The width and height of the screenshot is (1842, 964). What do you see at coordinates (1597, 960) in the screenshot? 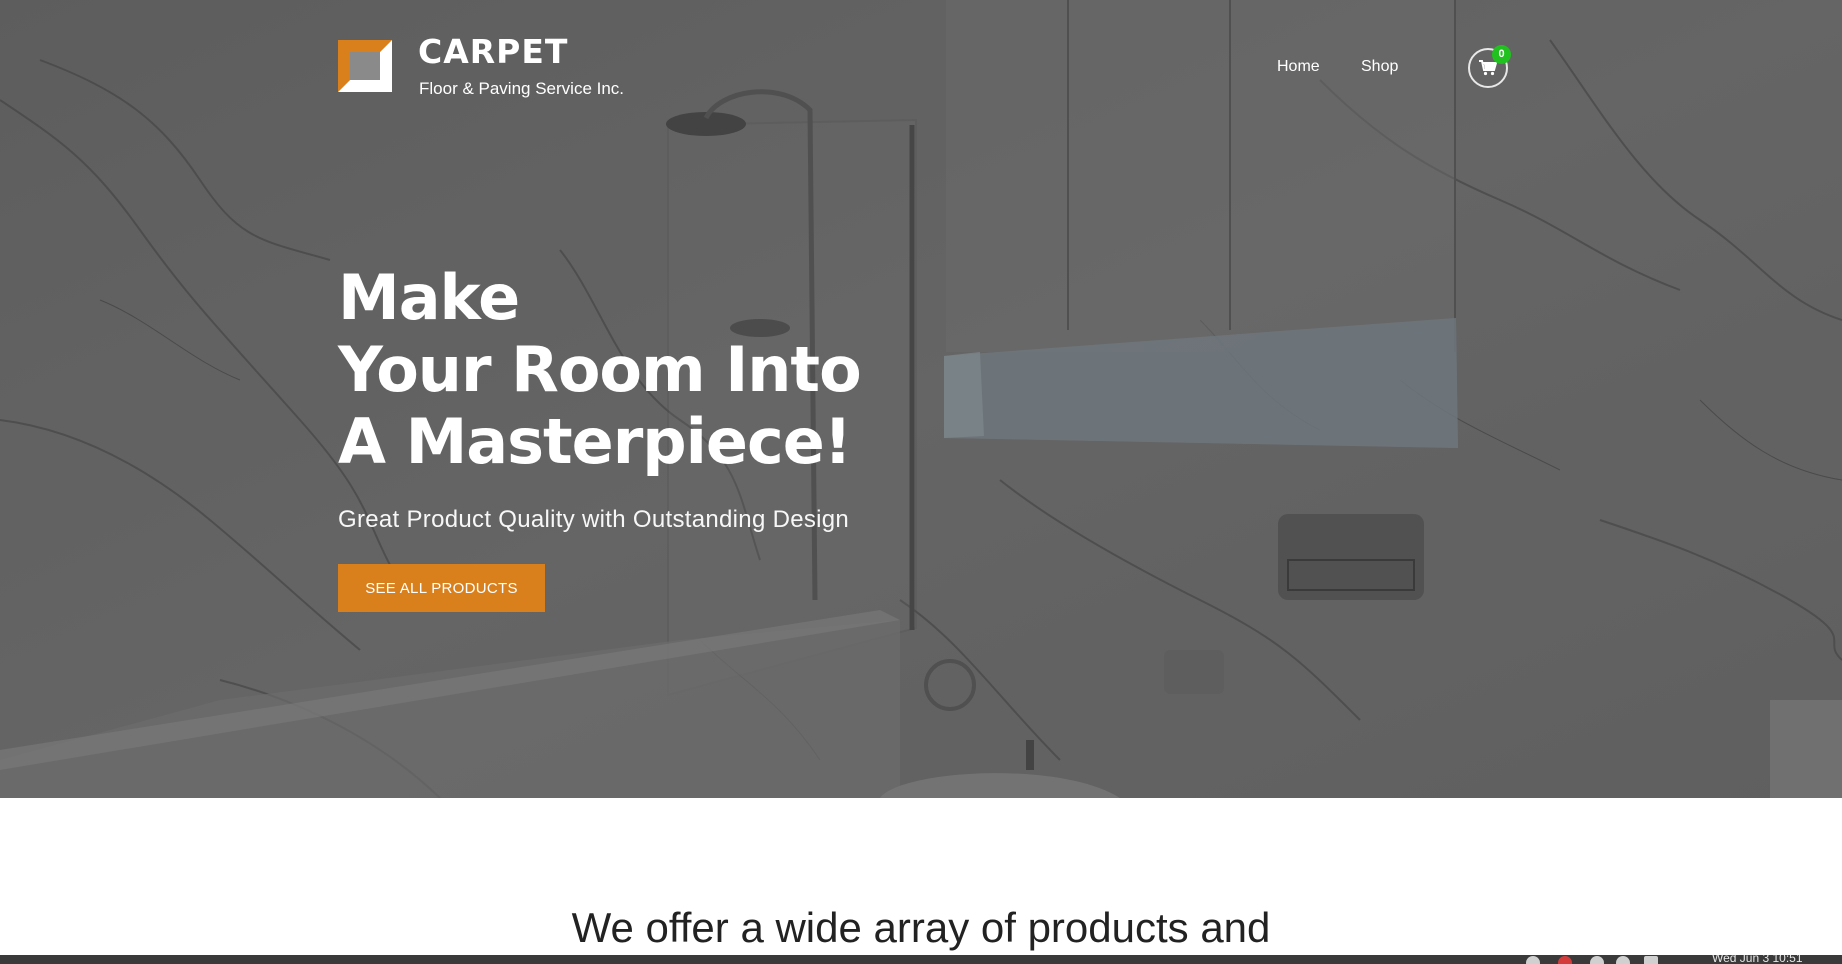
I see `volume-icon` at bounding box center [1597, 960].